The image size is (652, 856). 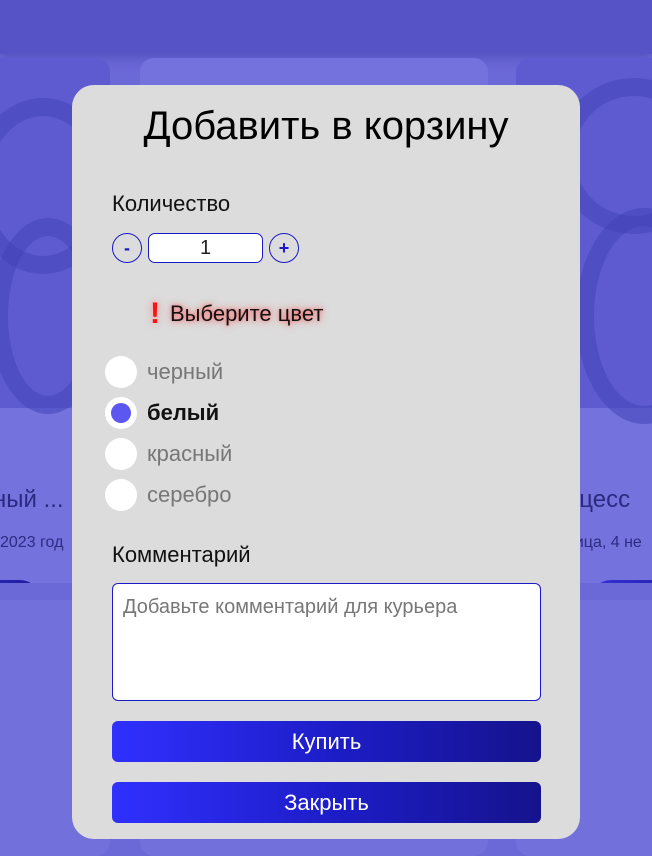 I want to click on quantity-label: Количество, so click(x=171, y=203).